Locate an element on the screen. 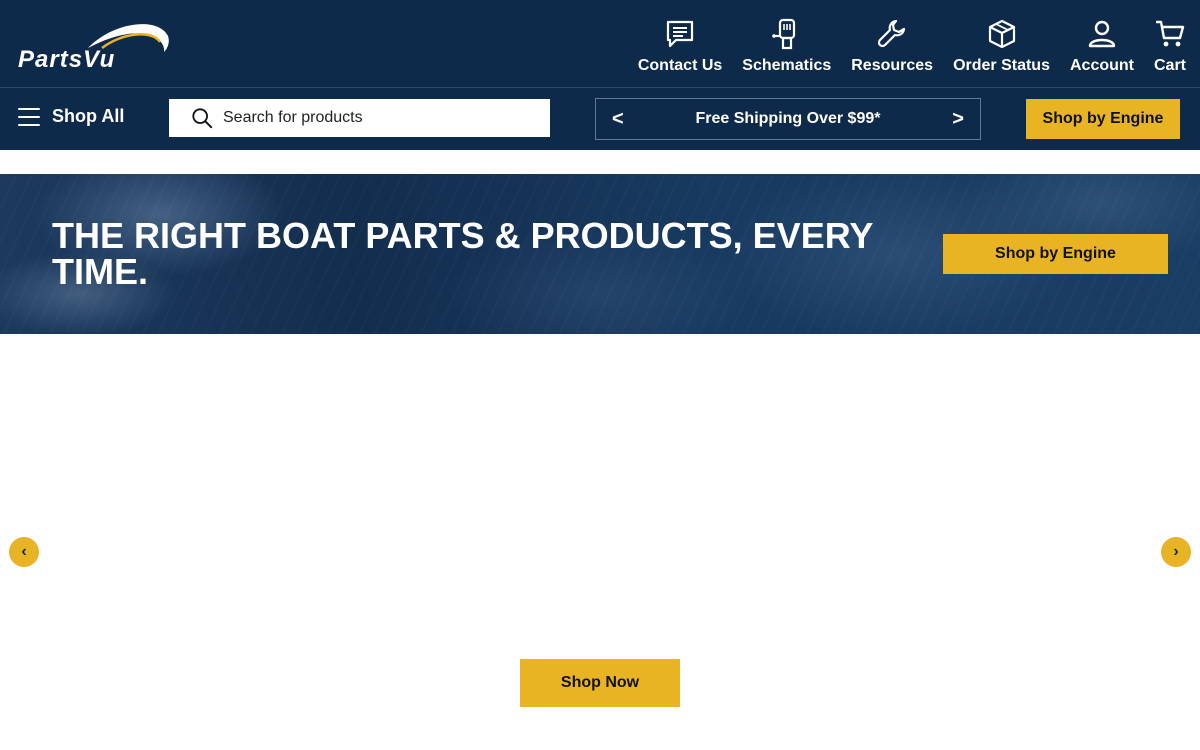 The width and height of the screenshot is (1200, 750). carousel-prev-button: ‹ is located at coordinates (24, 552).